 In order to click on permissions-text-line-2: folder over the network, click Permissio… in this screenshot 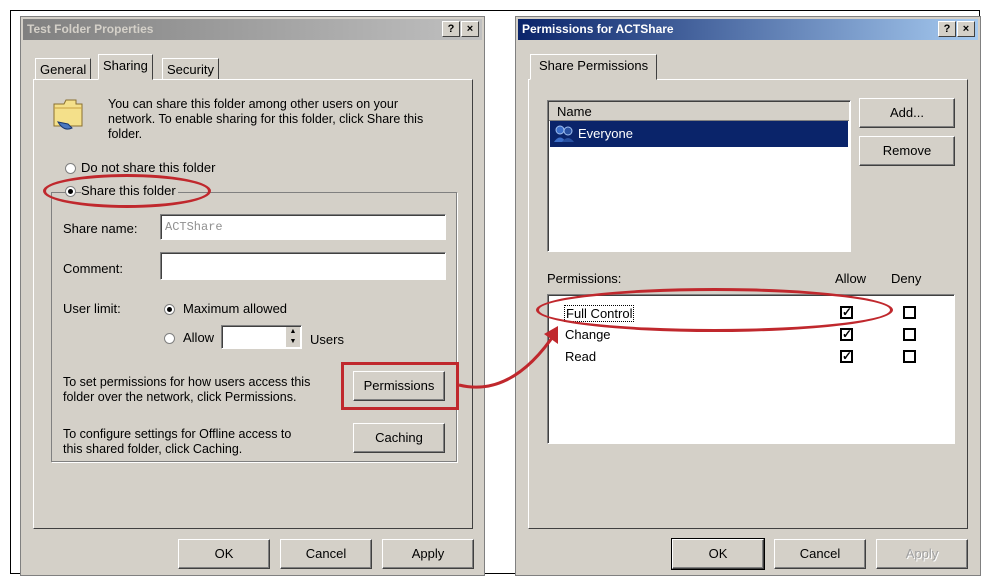, I will do `click(180, 397)`.